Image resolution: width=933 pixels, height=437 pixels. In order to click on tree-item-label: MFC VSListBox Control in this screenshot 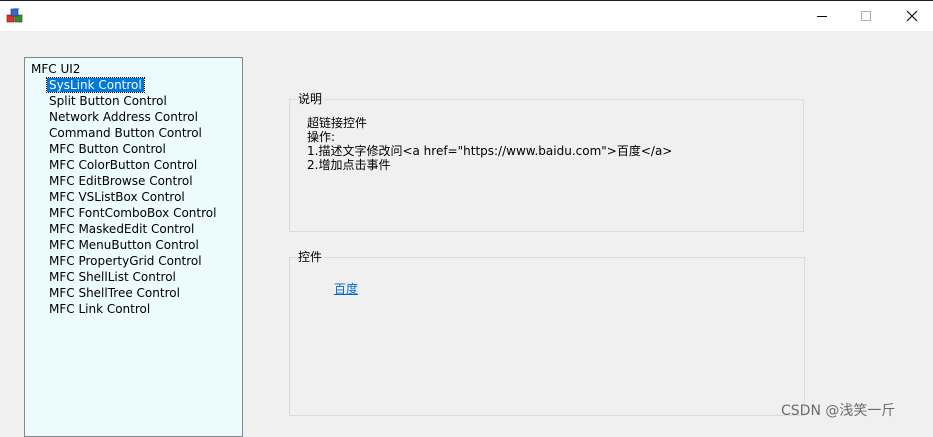, I will do `click(117, 197)`.